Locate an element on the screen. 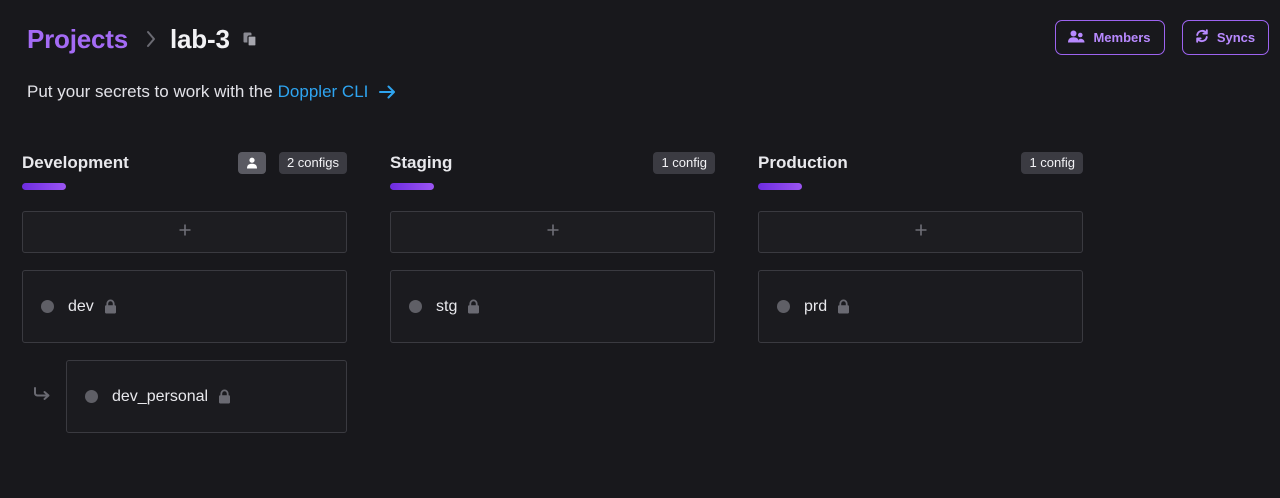 The image size is (1280, 498). cli-prompt-text: Put your secrets to work with the is located at coordinates (150, 91).